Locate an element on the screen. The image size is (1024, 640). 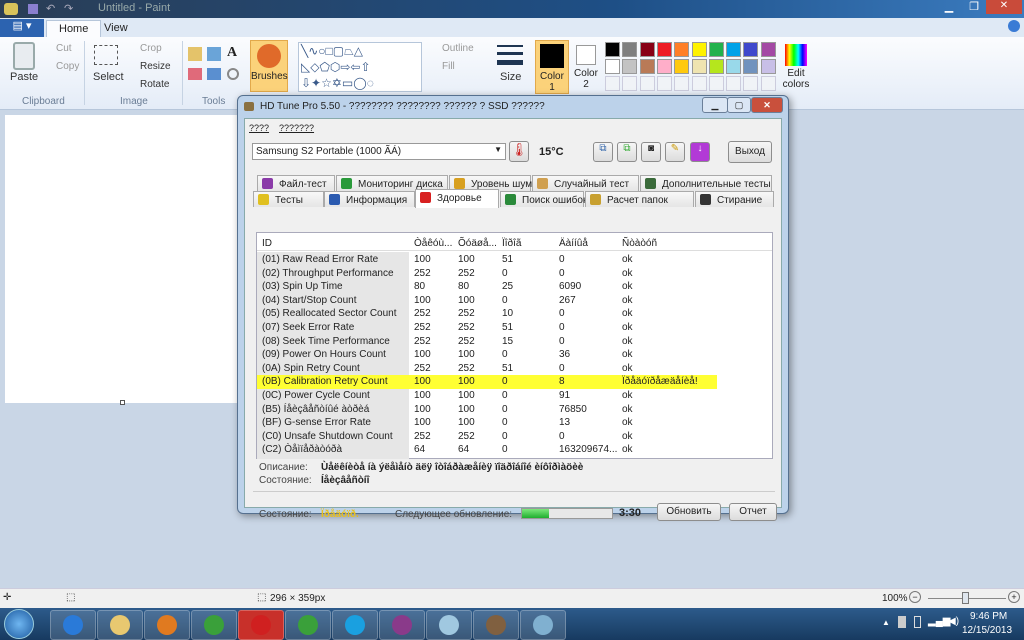
save-icon is located at coordinates (33, 9).